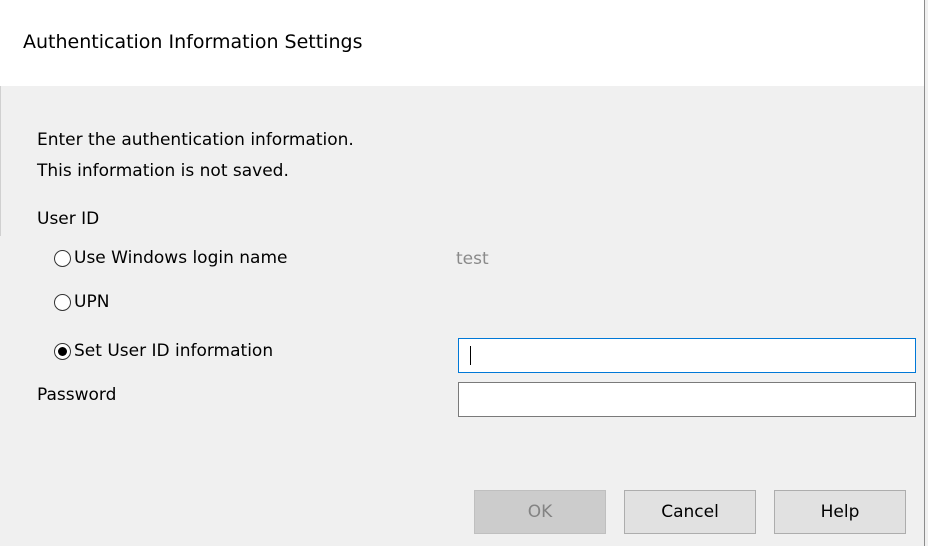 Image resolution: width=928 pixels, height=546 pixels. What do you see at coordinates (840, 512) in the screenshot?
I see `help-button: Help` at bounding box center [840, 512].